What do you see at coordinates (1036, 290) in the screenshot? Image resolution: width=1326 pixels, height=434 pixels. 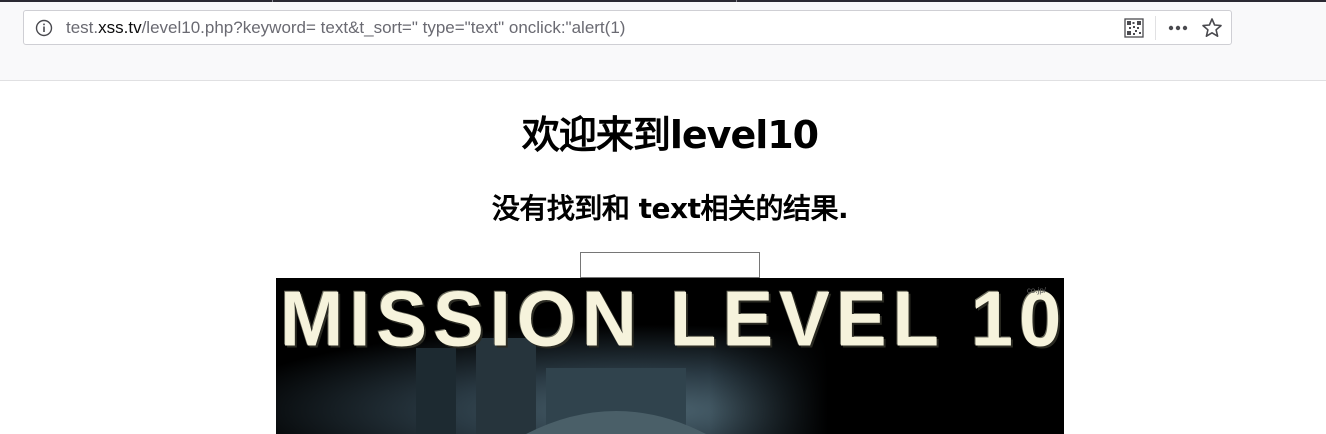 I see `banner-watermark: co.jp/` at bounding box center [1036, 290].